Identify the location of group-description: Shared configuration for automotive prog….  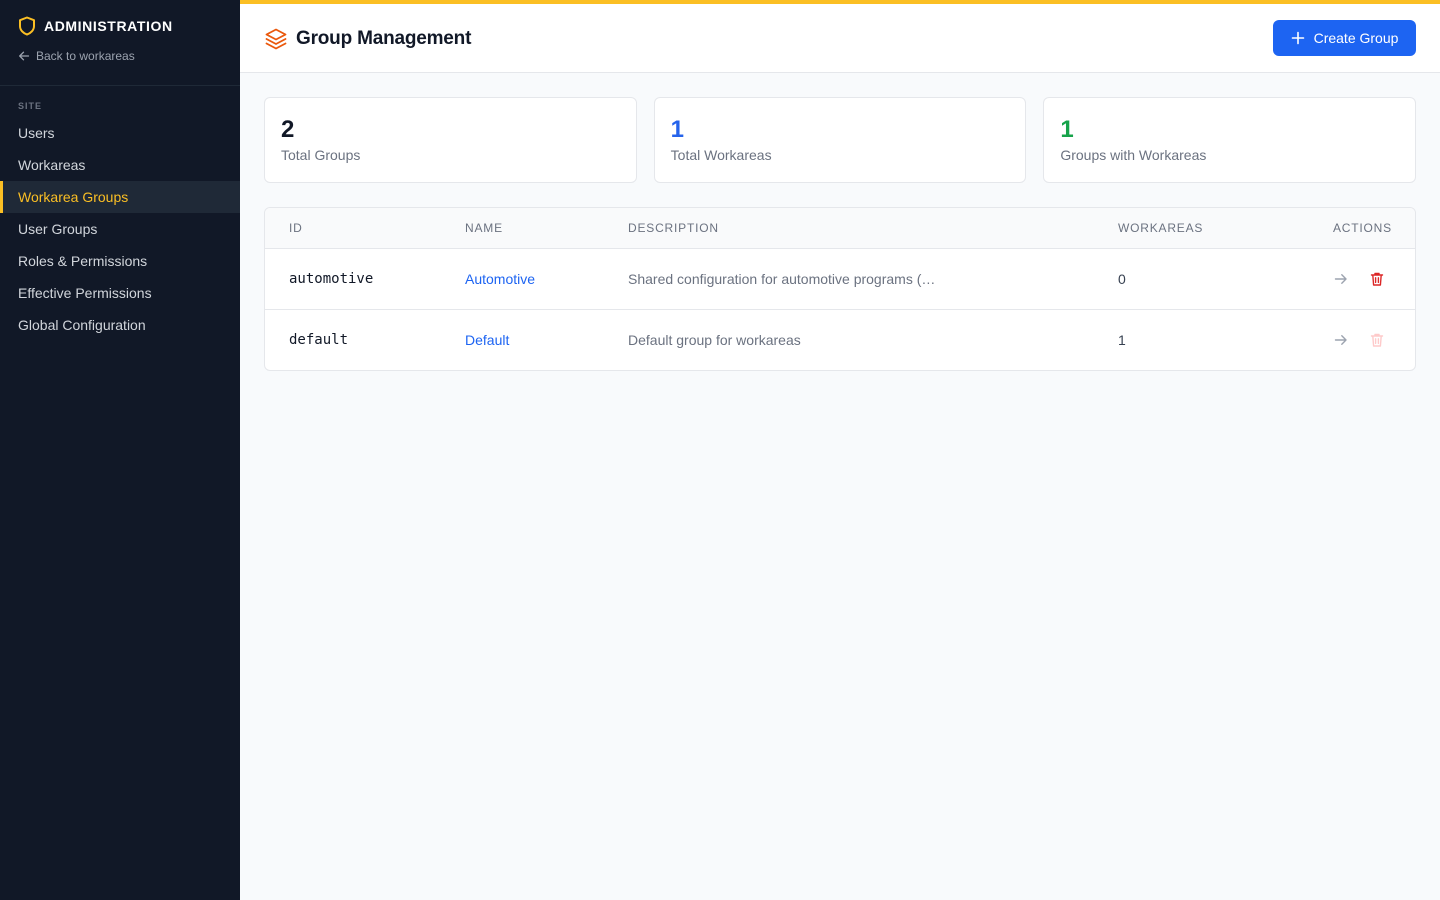
(782, 279).